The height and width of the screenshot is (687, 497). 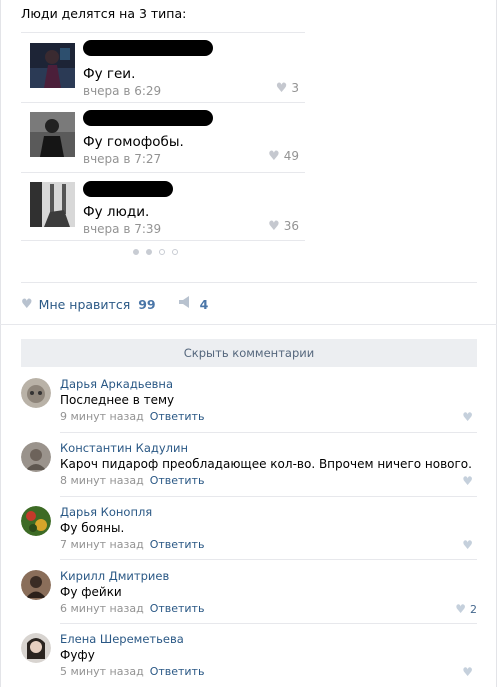 I want to click on card-likes: ♥ 36, so click(x=283, y=226).